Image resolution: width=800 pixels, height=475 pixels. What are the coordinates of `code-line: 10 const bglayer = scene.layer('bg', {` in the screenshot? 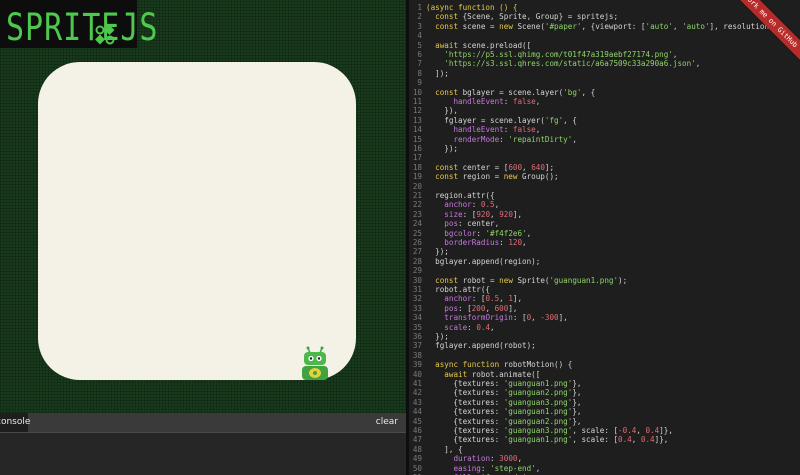 It's located at (604, 92).